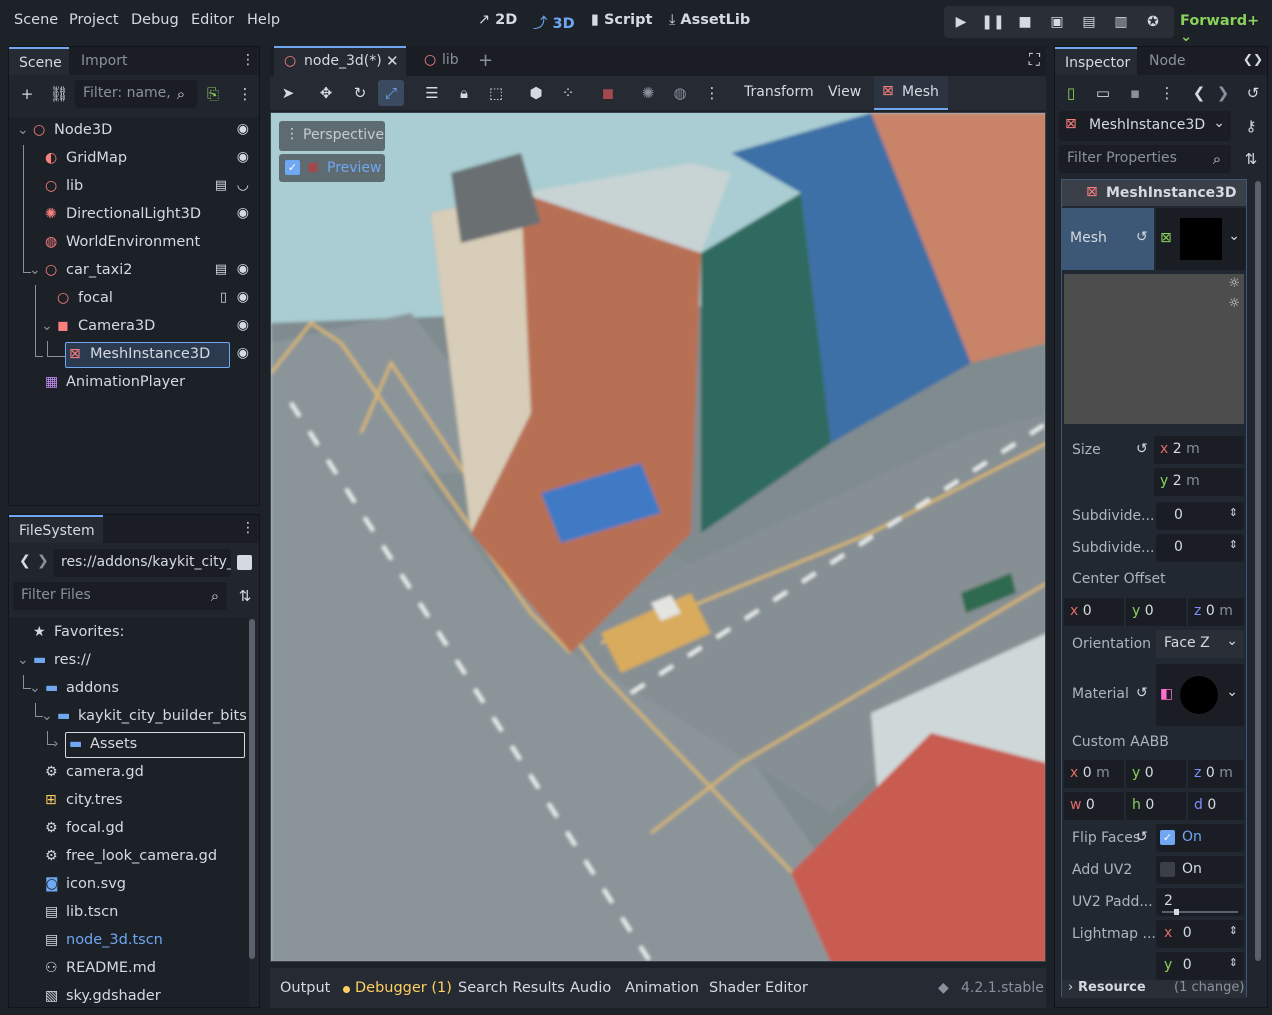  I want to click on select-tool-icon: ➤, so click(288, 93).